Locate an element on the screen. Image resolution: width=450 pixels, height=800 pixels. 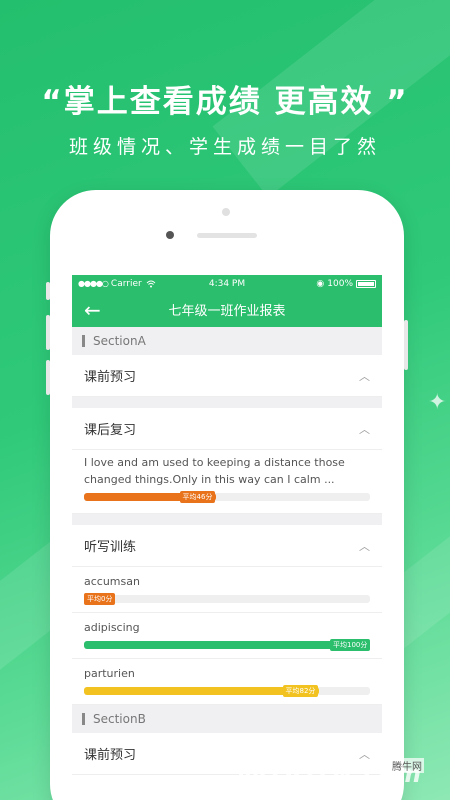
nav-bar: ← 七年级一班作业报表 is located at coordinates (227, 309).